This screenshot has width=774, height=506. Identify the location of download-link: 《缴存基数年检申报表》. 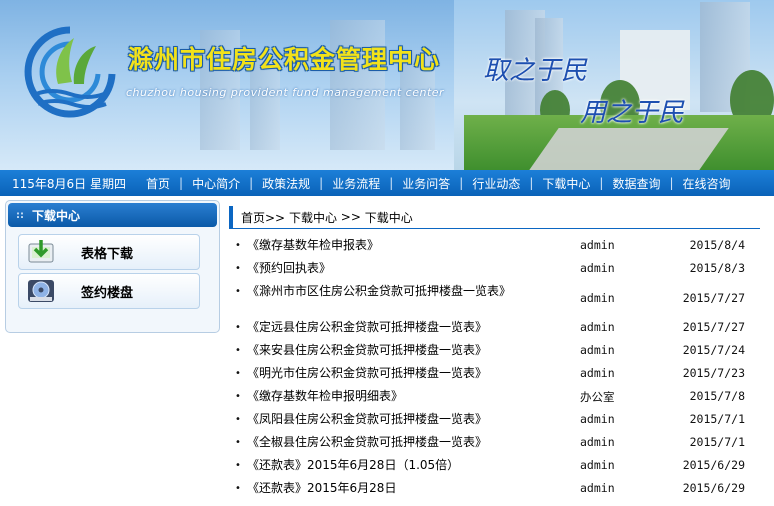
(397, 245).